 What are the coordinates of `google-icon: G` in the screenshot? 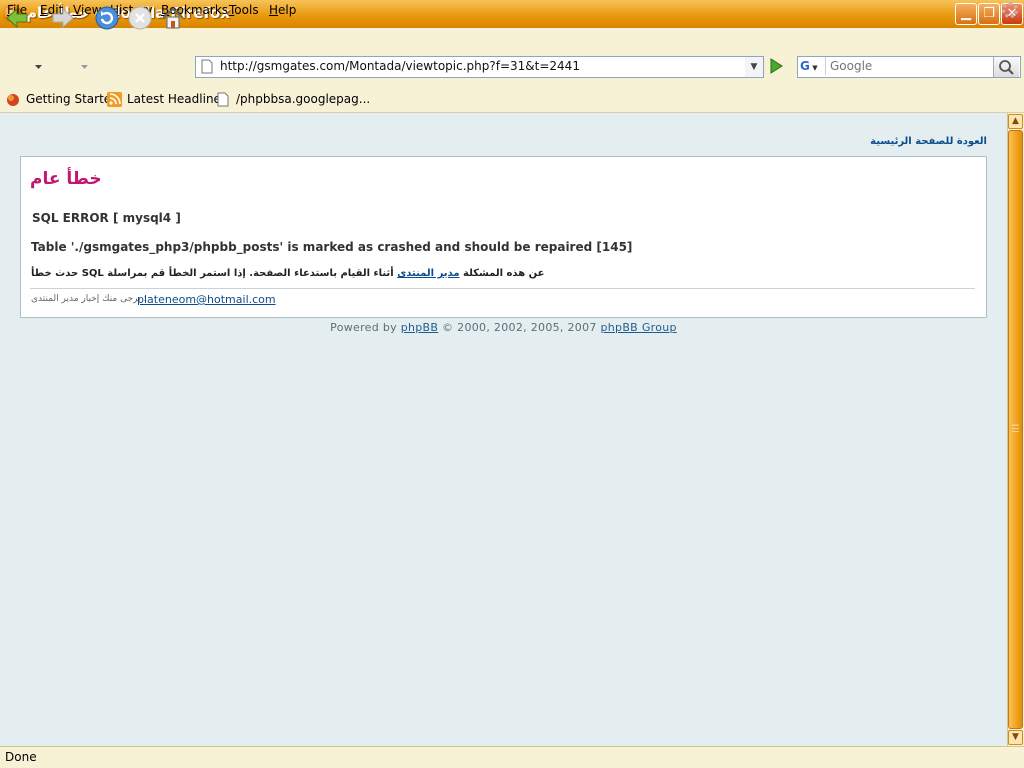 It's located at (805, 66).